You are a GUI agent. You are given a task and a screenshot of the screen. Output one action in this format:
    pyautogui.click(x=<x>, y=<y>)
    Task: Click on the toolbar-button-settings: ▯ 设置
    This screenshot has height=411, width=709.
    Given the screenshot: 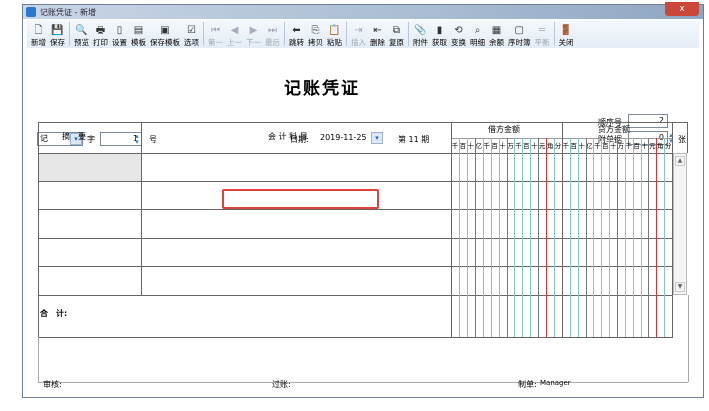 What is the action you would take?
    pyautogui.click(x=119, y=34)
    